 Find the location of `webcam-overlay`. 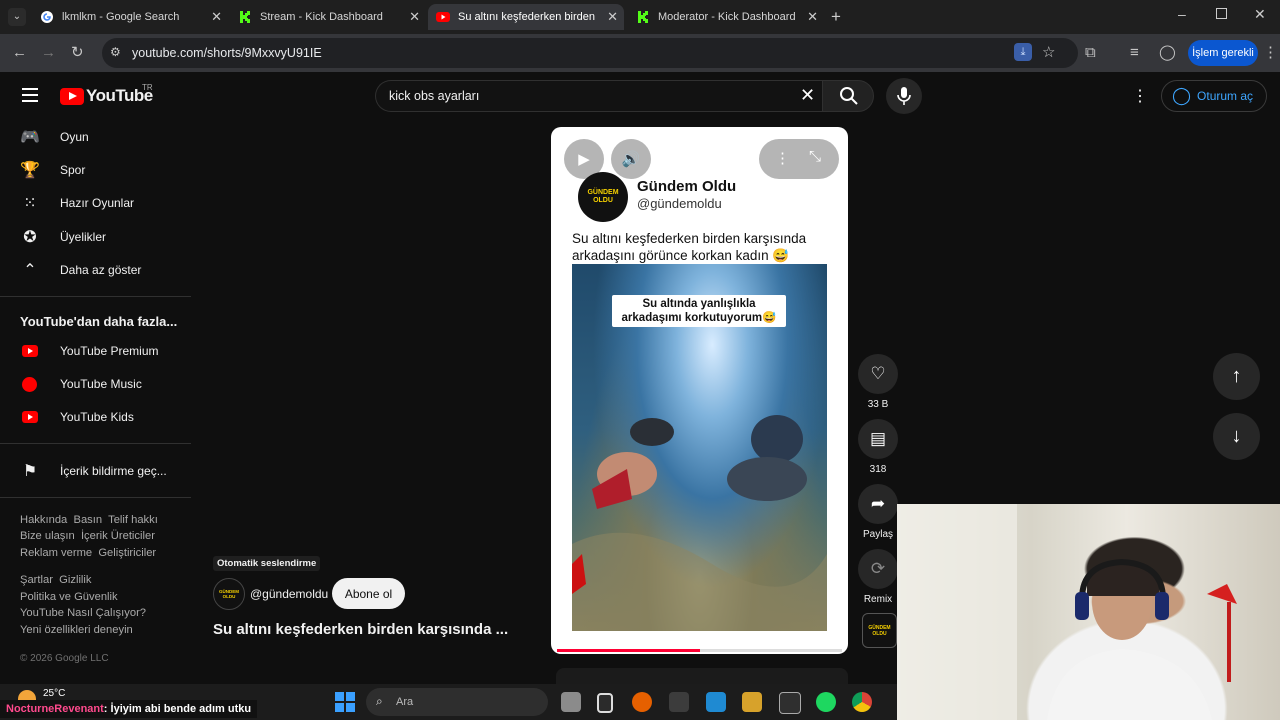

webcam-overlay is located at coordinates (1088, 612).